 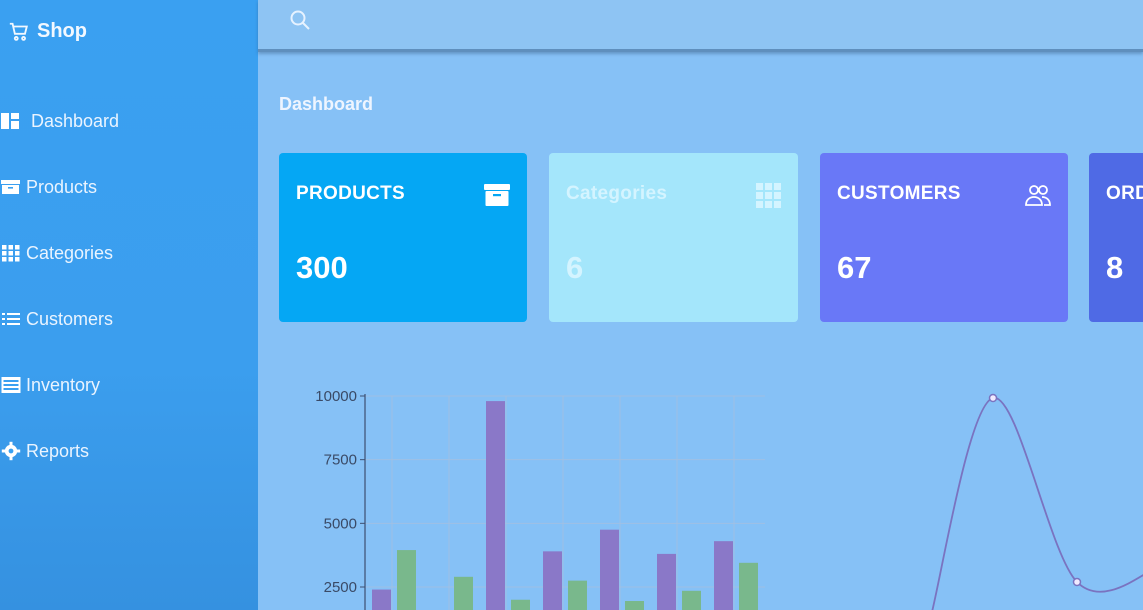 I want to click on card-value: 67, so click(x=854, y=267).